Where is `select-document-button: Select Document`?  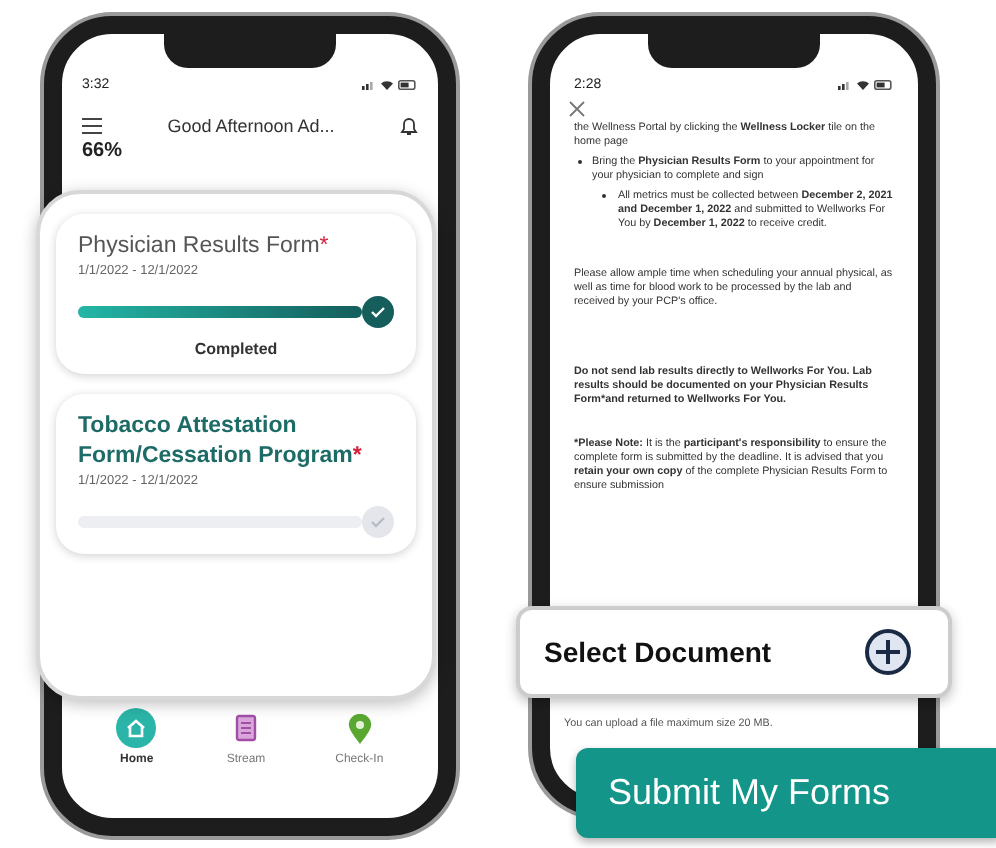 select-document-button: Select Document is located at coordinates (734, 652).